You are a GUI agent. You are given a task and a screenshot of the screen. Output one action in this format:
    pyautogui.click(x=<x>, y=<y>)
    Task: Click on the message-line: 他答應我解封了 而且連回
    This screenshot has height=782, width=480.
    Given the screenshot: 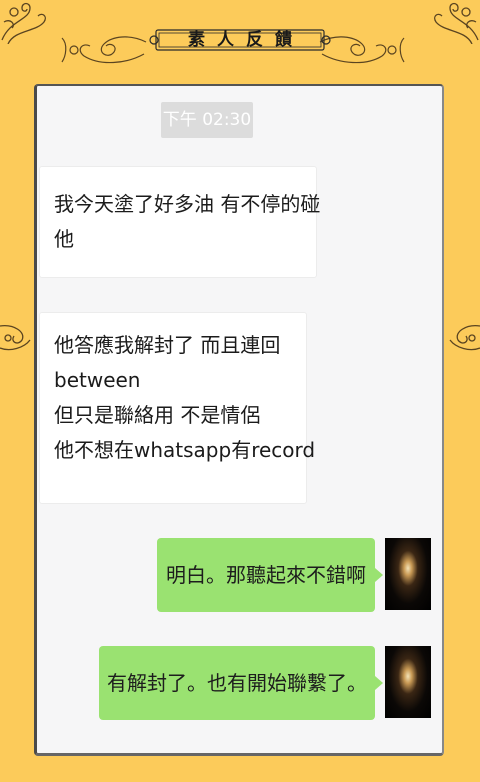 What is the action you would take?
    pyautogui.click(x=167, y=345)
    